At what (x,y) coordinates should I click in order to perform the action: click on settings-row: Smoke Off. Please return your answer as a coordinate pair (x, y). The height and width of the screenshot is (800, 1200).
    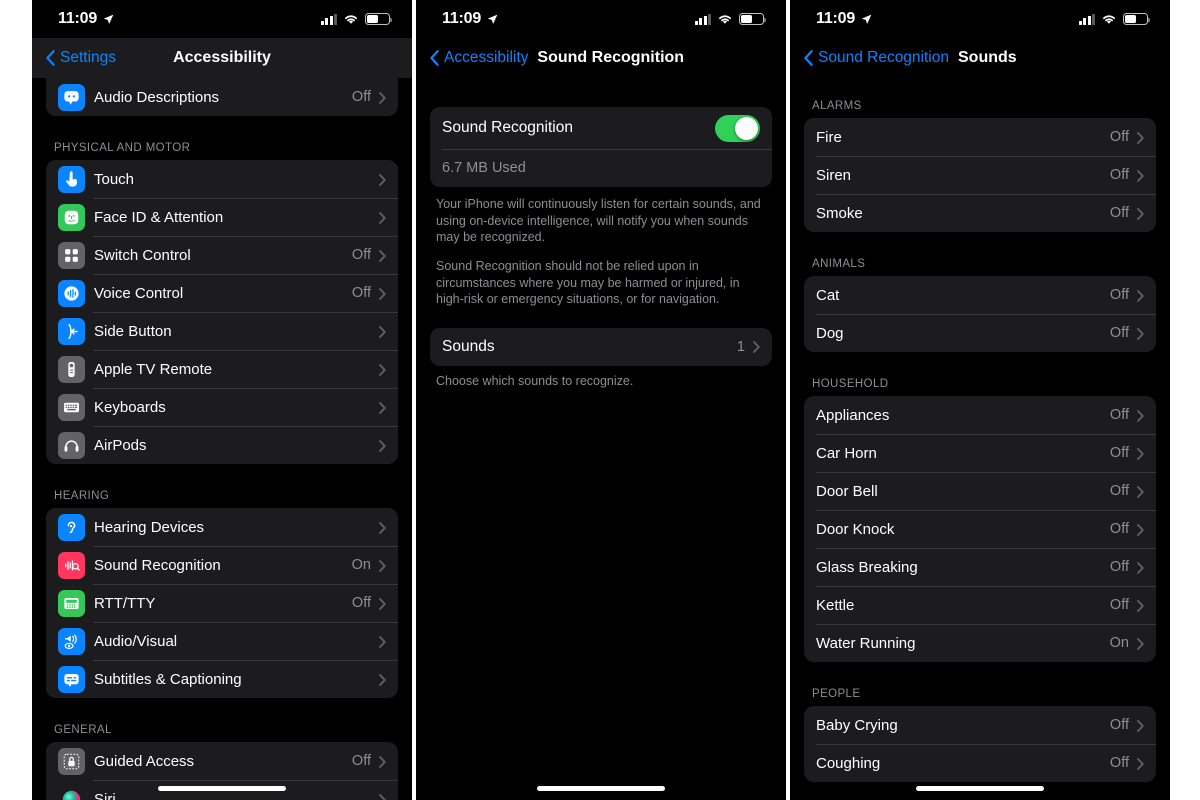
    Looking at the image, I should click on (980, 213).